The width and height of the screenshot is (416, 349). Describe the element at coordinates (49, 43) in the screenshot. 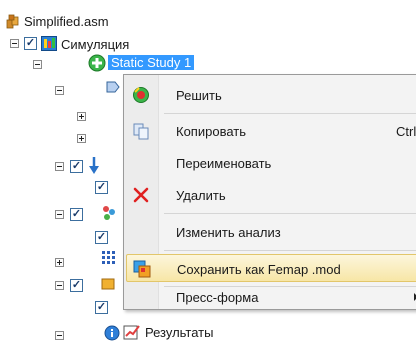

I see `simulation-icon` at that location.